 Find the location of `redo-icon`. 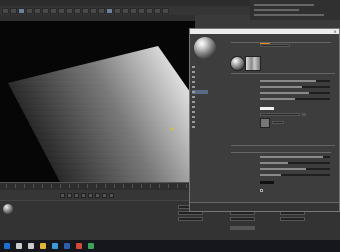

redo-icon is located at coordinates (13, 10).